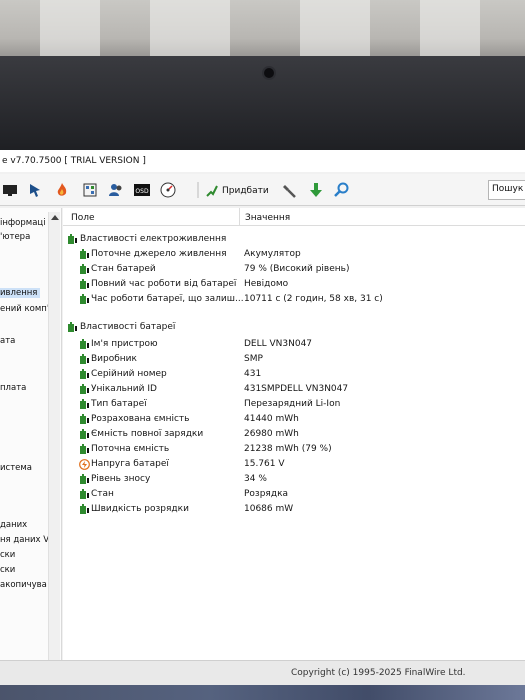 Image resolution: width=525 pixels, height=700 pixels. Describe the element at coordinates (294, 254) in the screenshot. I see `table-row: Поточне джерело живлення Акумулятор` at that location.